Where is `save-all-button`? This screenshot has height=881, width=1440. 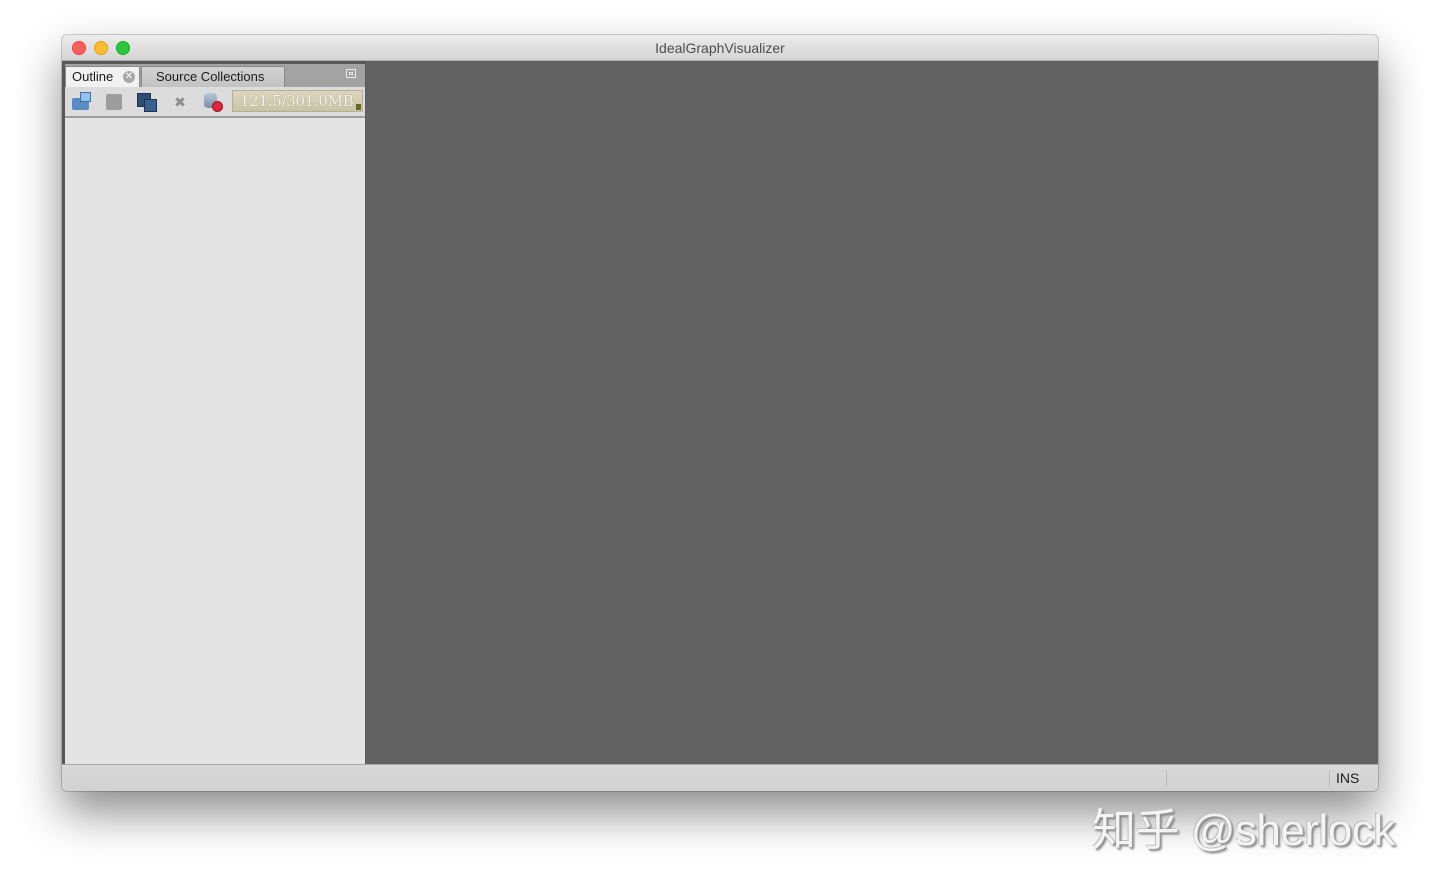 save-all-button is located at coordinates (147, 102).